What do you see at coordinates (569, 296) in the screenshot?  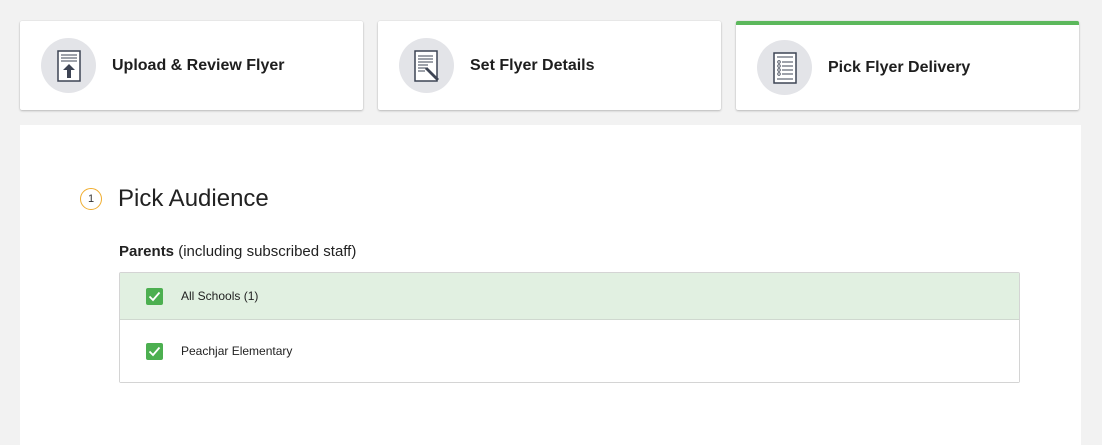 I see `school-row-all: All Schools (1)` at bounding box center [569, 296].